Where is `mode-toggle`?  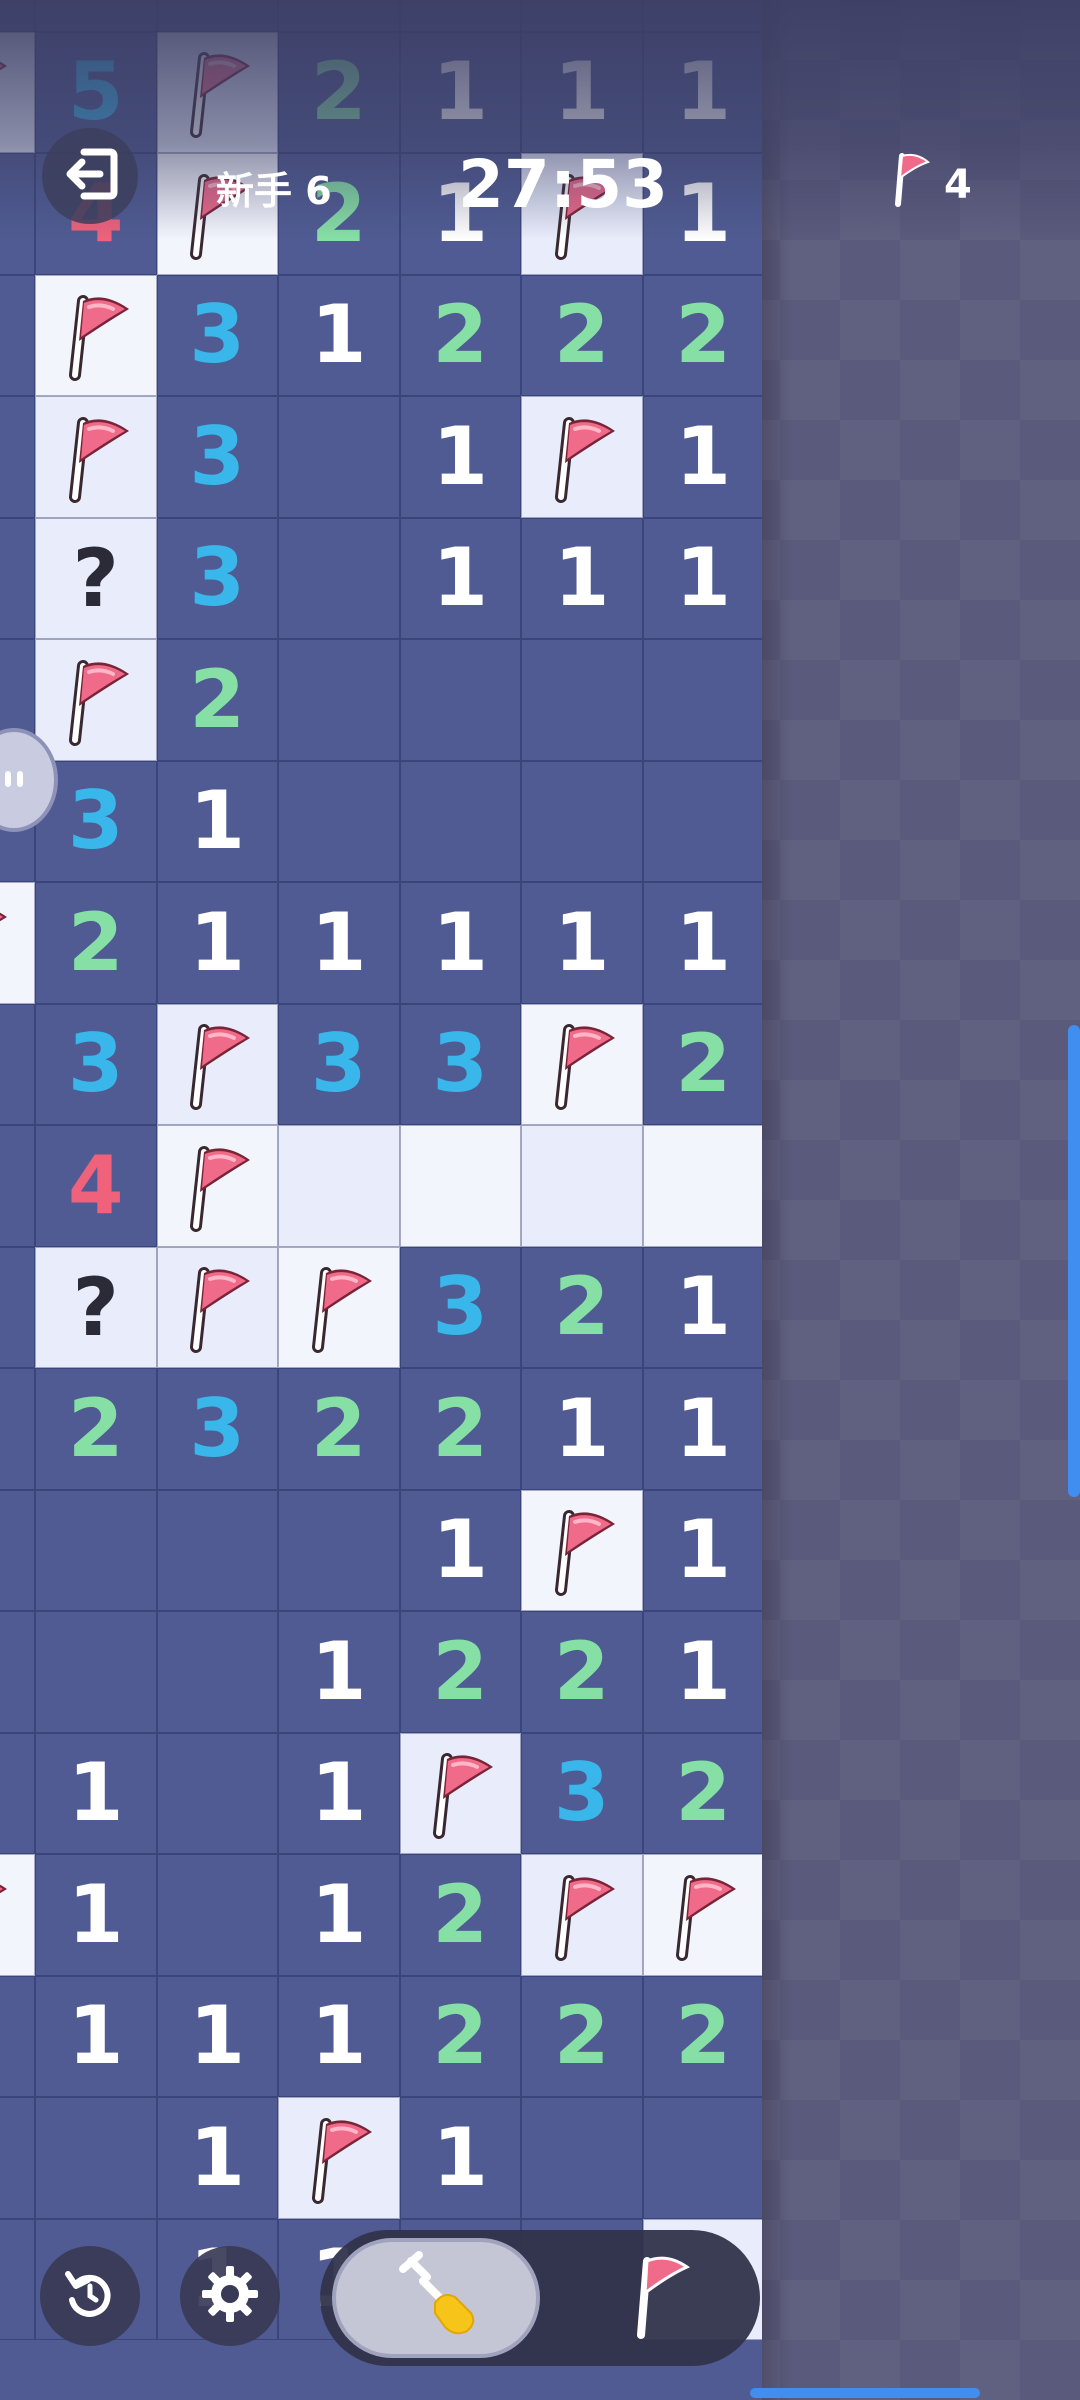
mode-toggle is located at coordinates (540, 2298).